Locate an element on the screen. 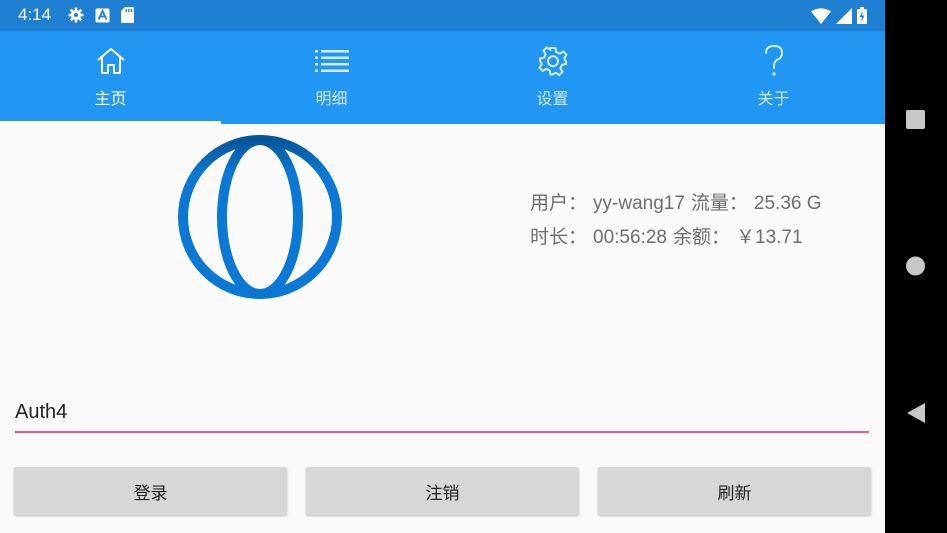  home-nav-icon is located at coordinates (916, 266).